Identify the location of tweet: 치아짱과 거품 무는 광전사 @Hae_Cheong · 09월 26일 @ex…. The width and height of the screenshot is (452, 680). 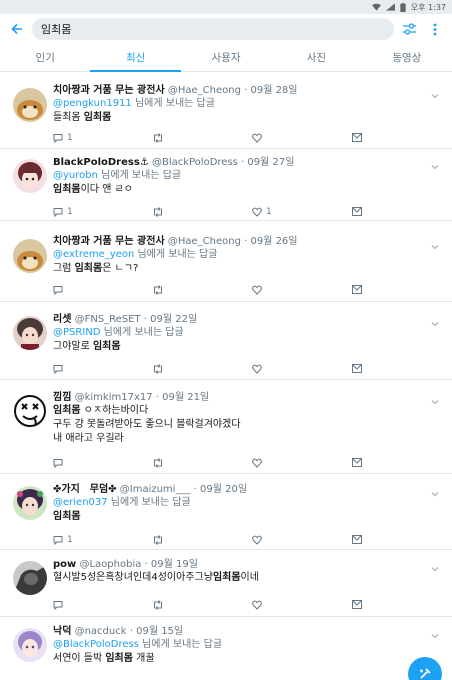
(226, 261).